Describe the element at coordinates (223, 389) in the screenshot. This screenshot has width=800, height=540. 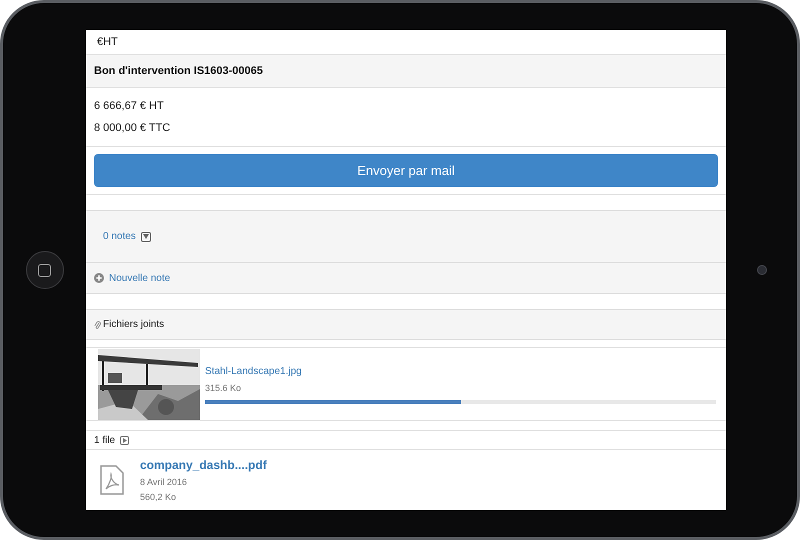
I see `file-size: 315.6 Ko` at that location.